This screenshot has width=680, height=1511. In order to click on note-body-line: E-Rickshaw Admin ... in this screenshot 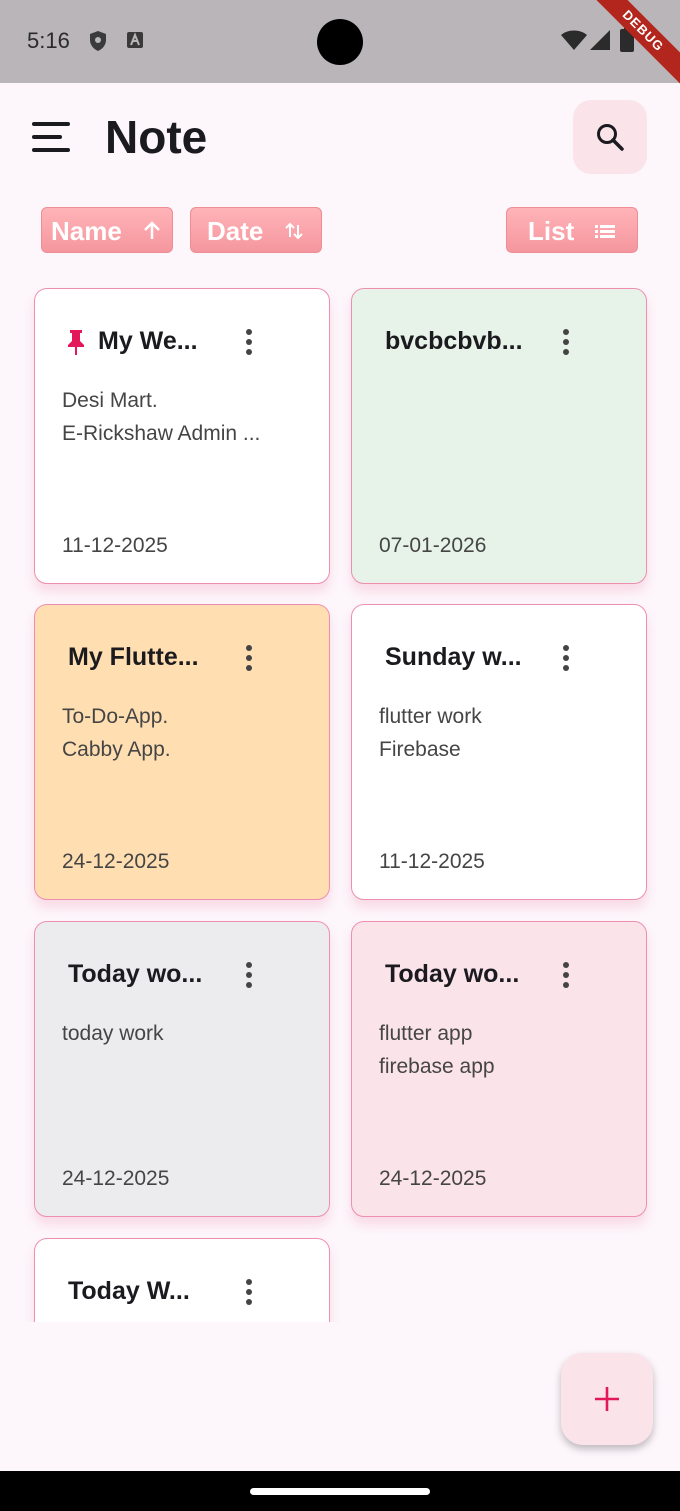, I will do `click(161, 433)`.